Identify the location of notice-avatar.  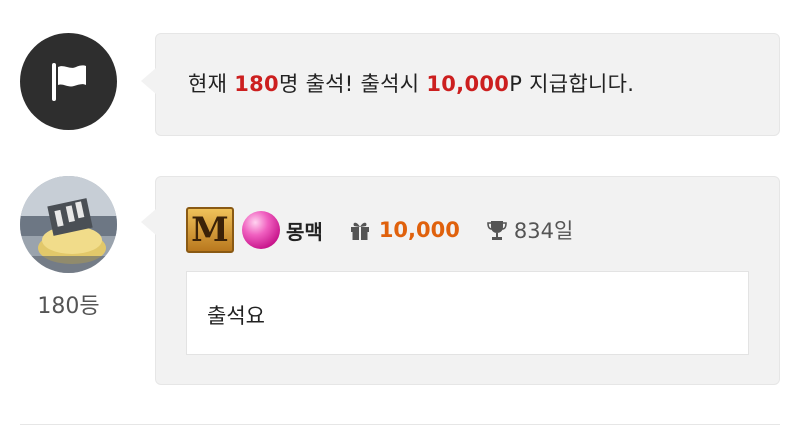
(68, 81).